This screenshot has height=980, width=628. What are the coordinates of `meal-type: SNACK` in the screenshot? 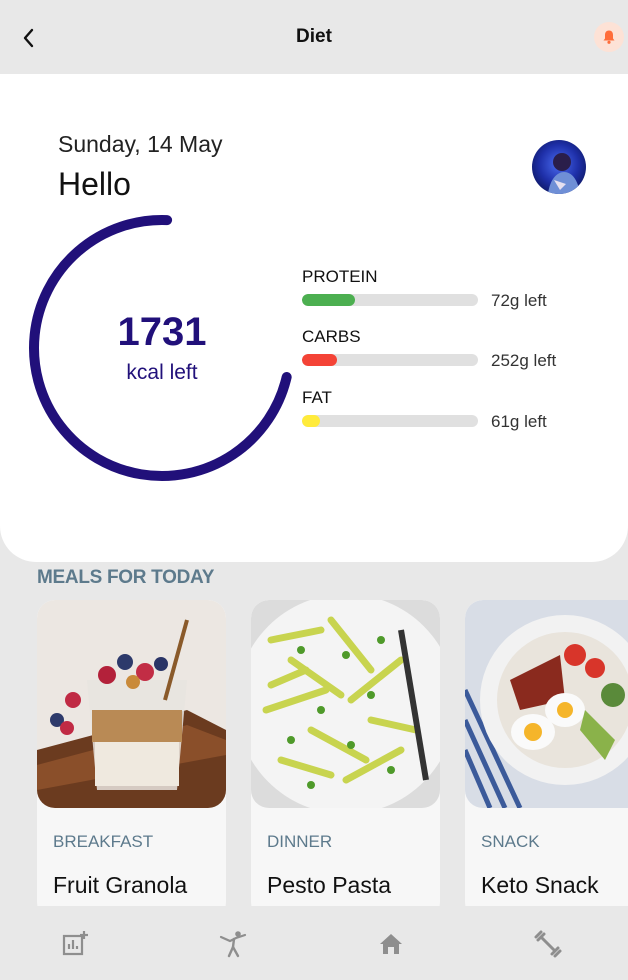 It's located at (510, 841).